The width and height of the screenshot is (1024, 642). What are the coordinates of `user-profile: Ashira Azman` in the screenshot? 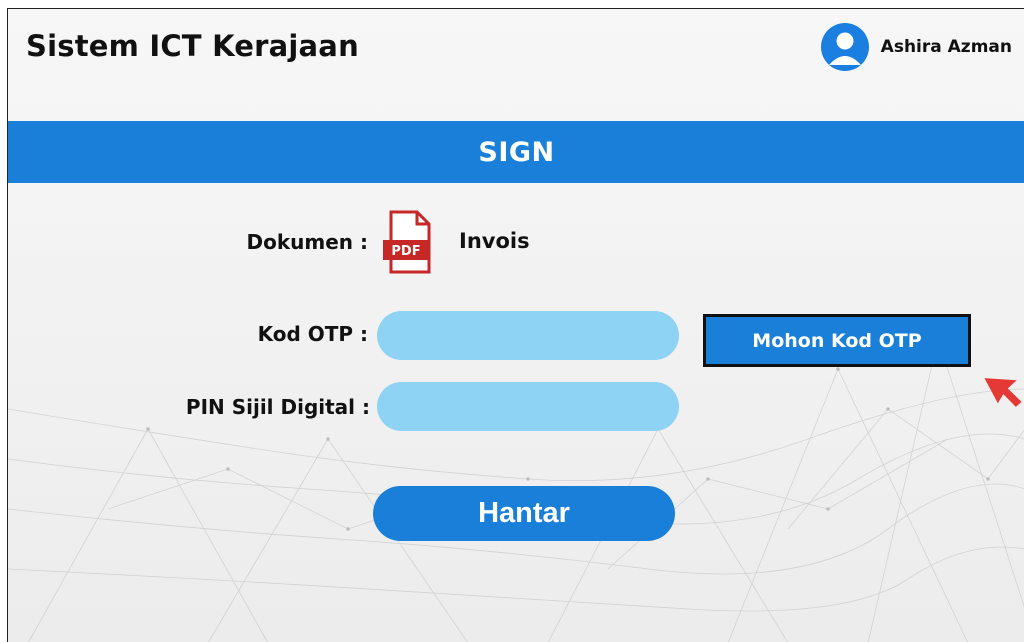 It's located at (916, 47).